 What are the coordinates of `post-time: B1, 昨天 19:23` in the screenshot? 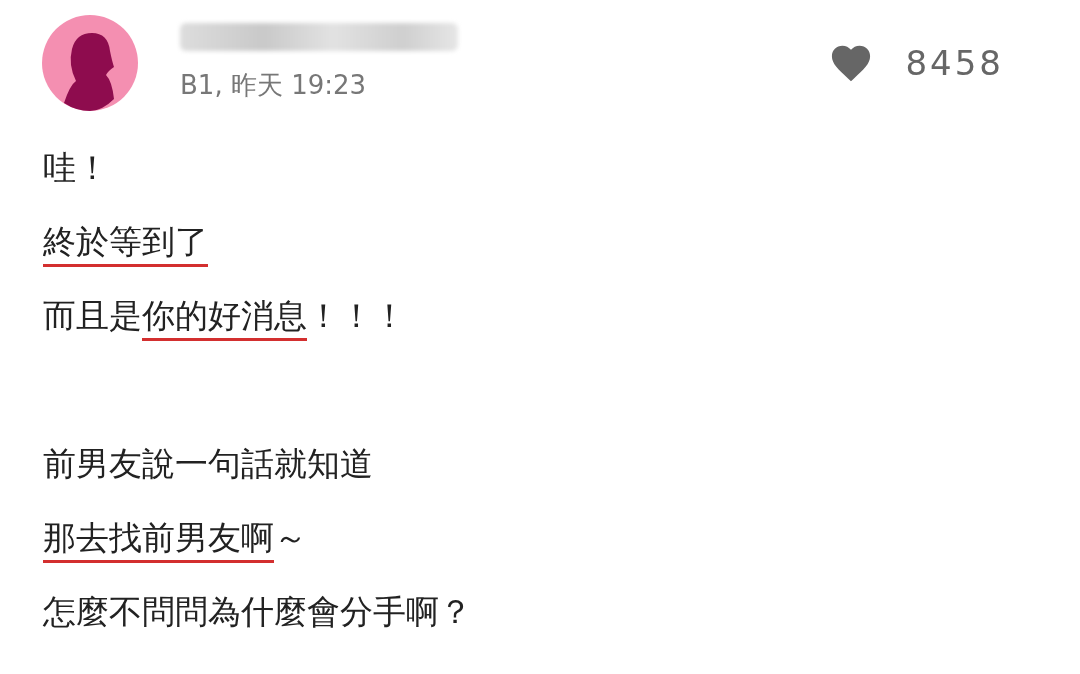 It's located at (274, 85).